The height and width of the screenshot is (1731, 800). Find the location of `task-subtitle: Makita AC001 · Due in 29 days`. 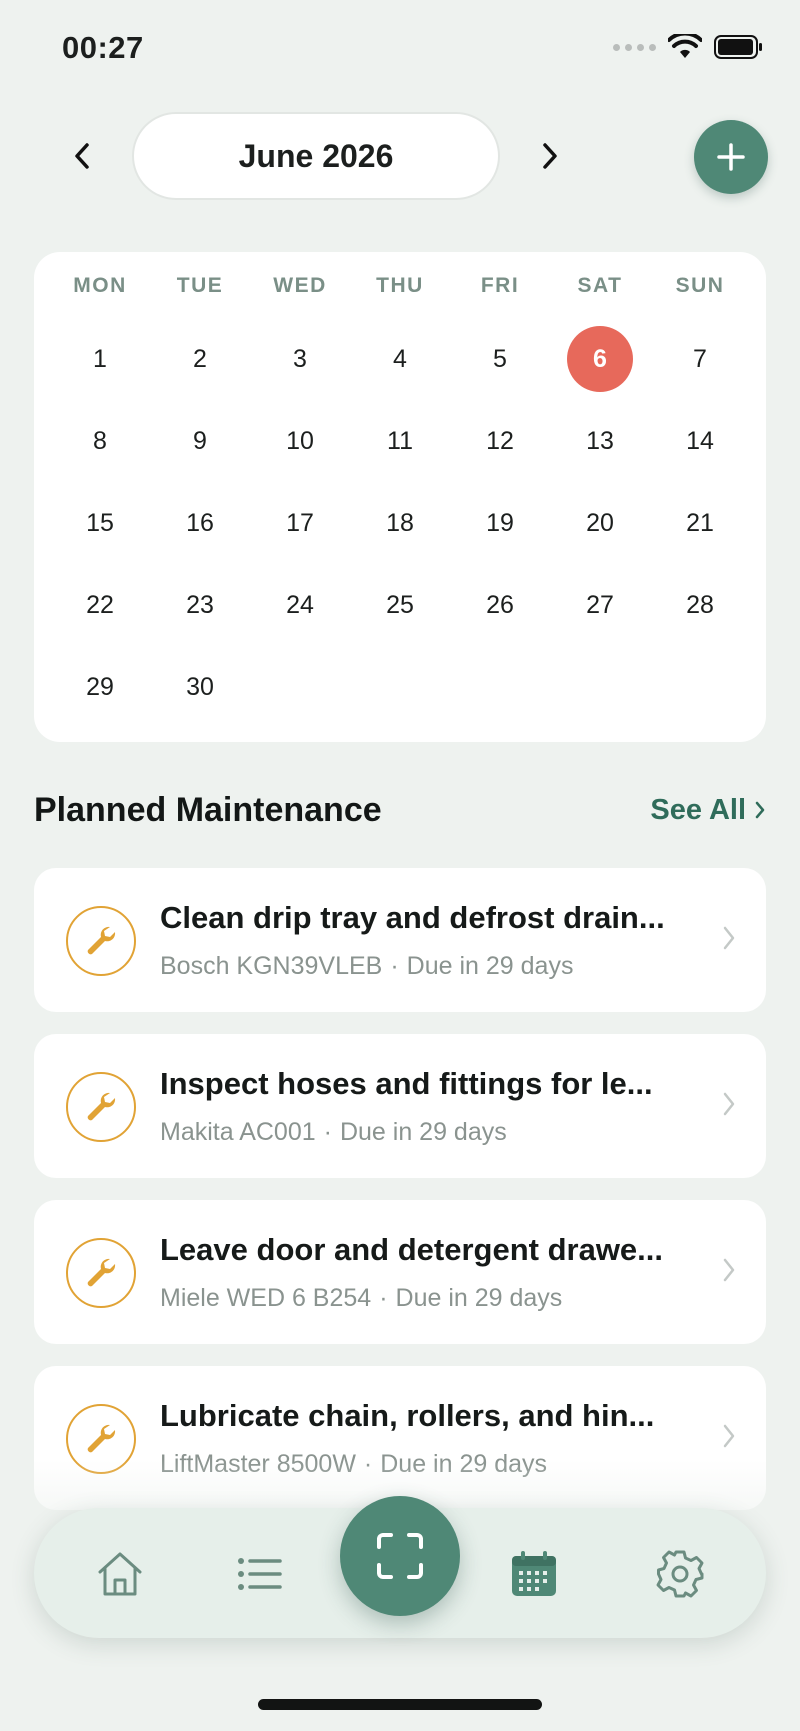

task-subtitle: Makita AC001 · Due in 29 days is located at coordinates (333, 1132).